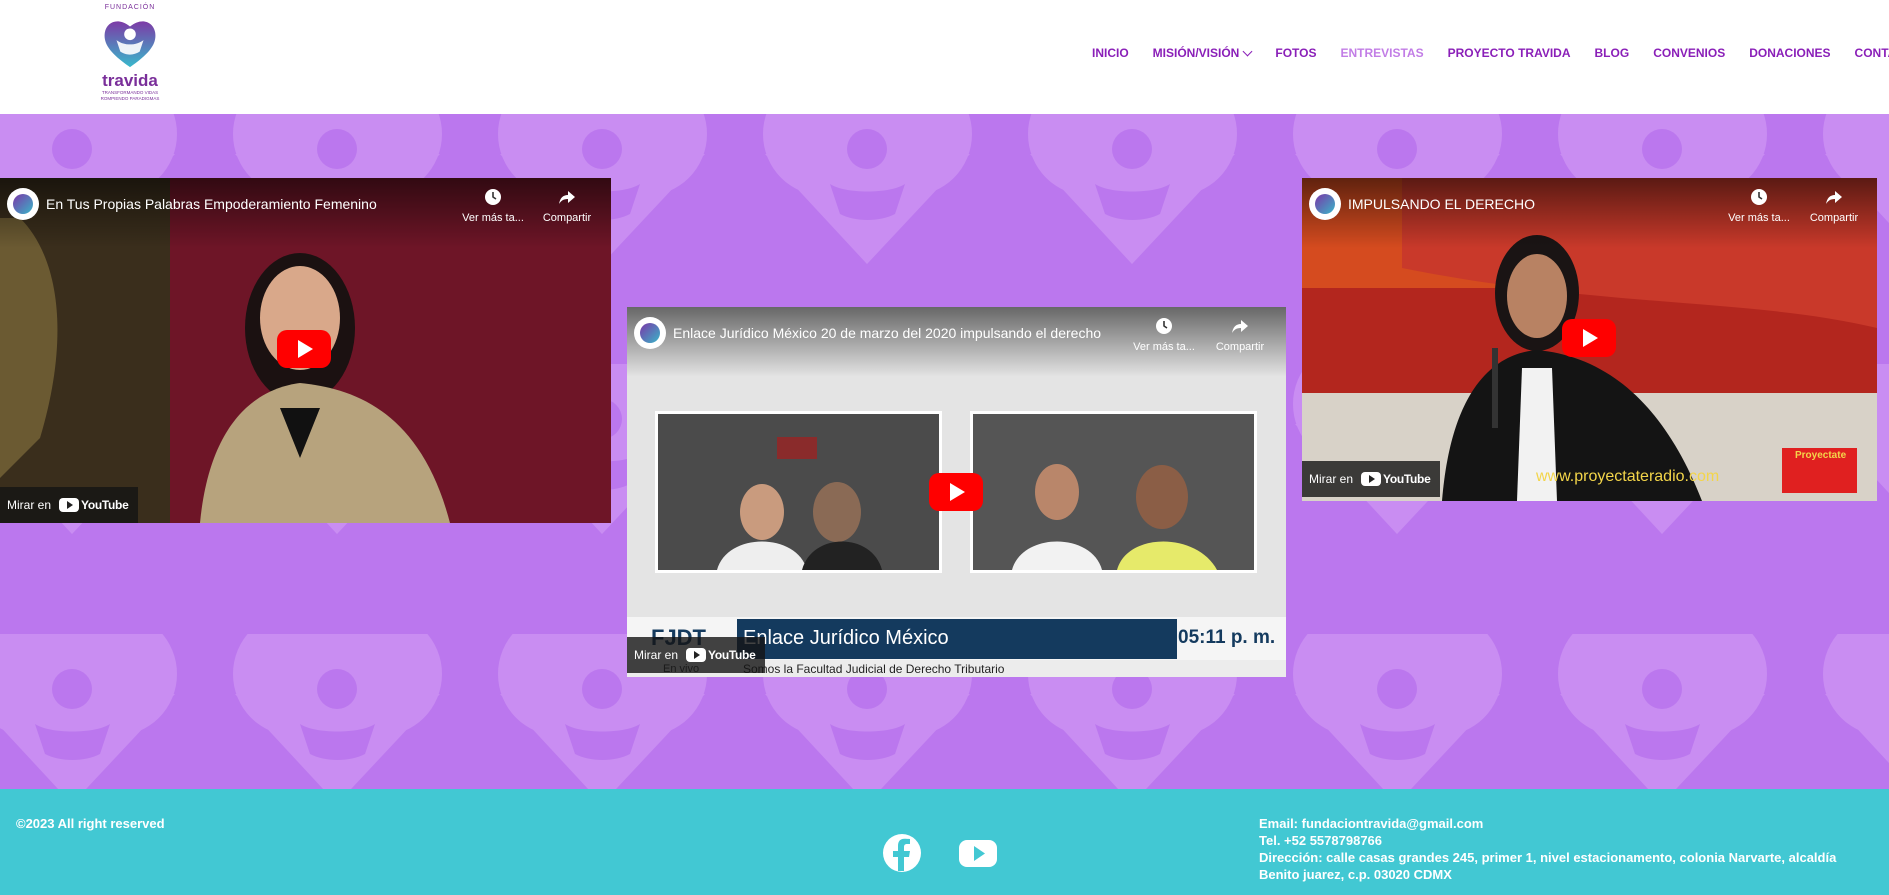 The image size is (1889, 895). What do you see at coordinates (1196, 53) in the screenshot?
I see `nav-item-label: MISIÓN/VISIÓN` at bounding box center [1196, 53].